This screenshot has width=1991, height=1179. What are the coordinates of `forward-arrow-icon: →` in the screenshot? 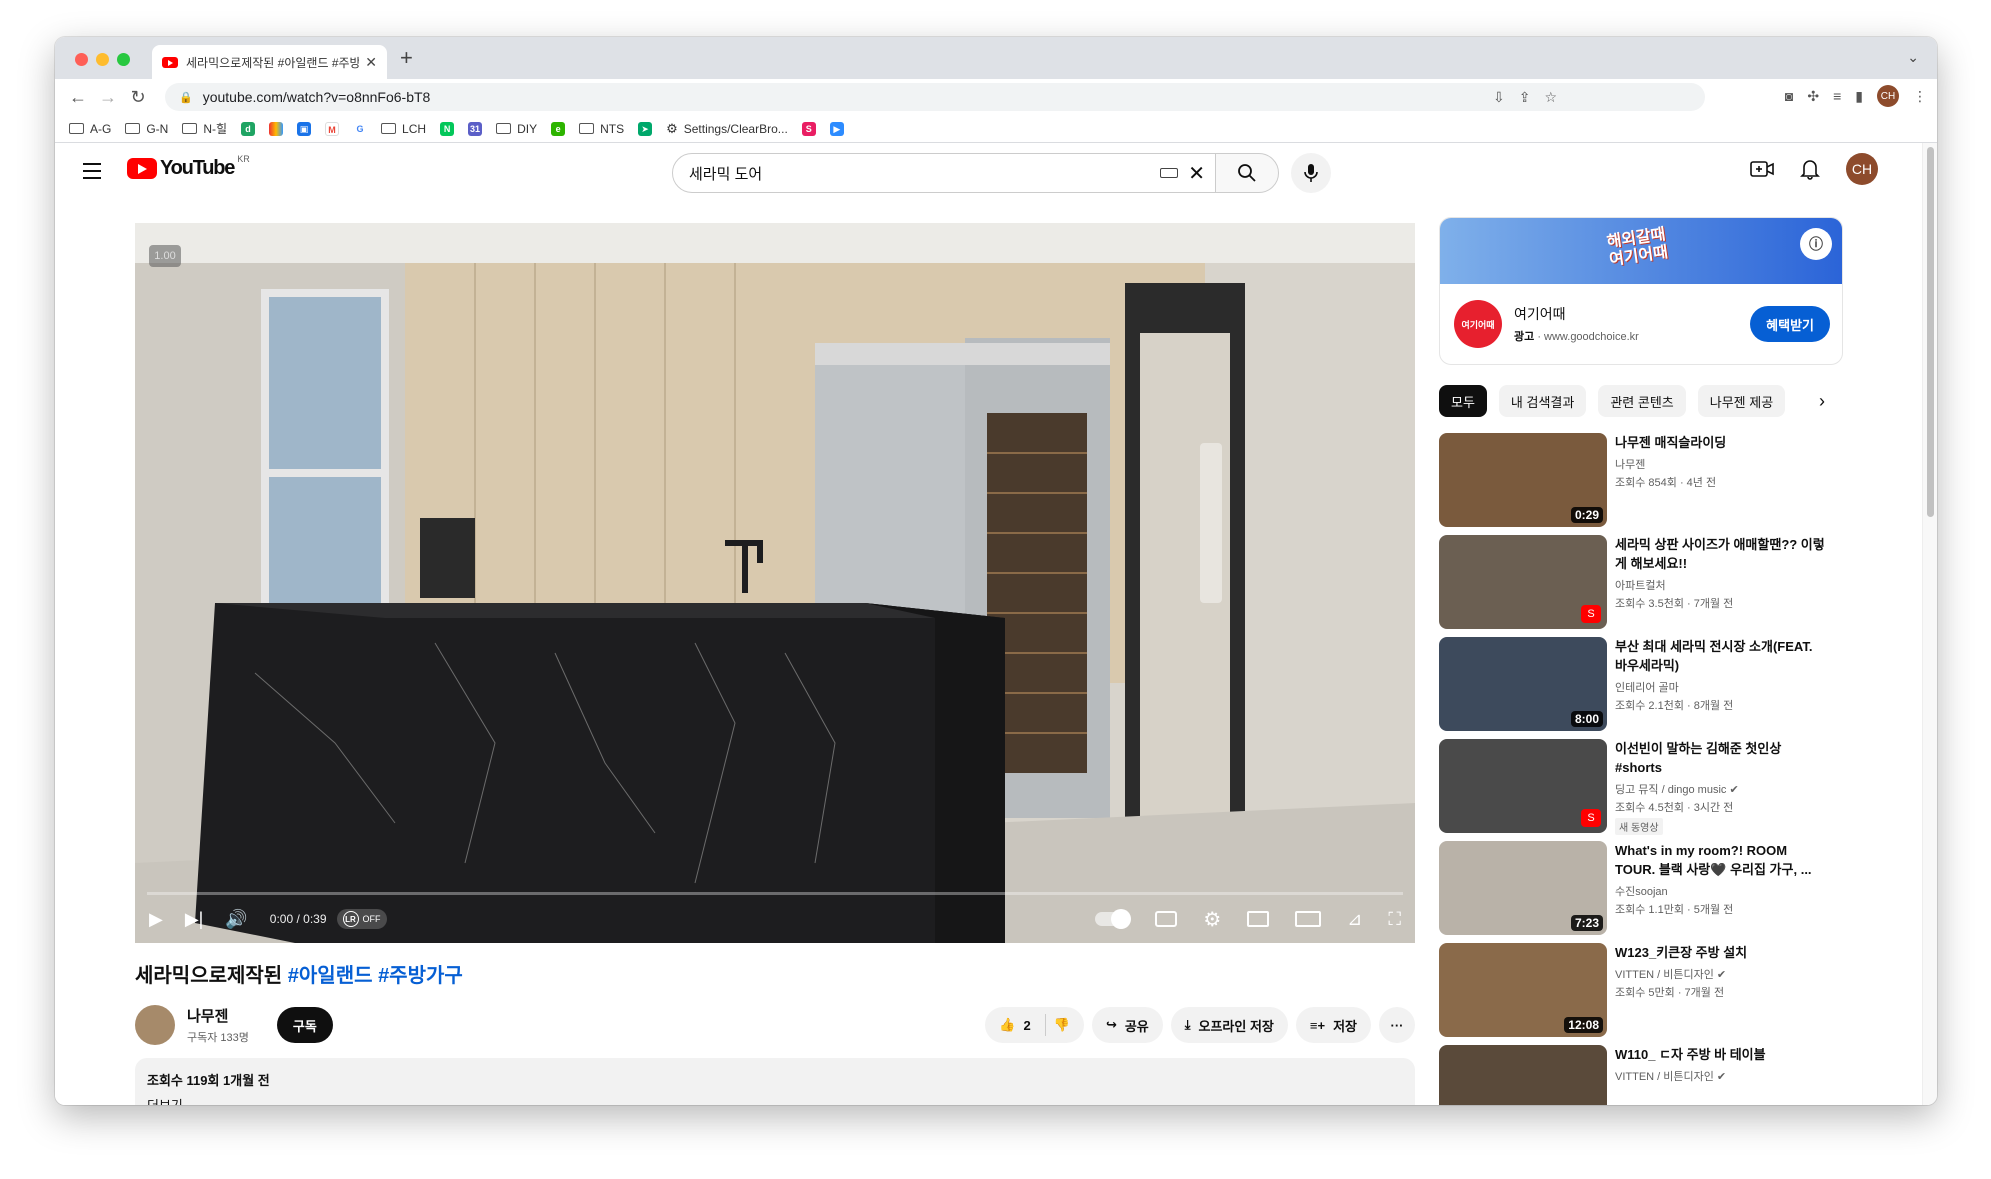 It's located at (108, 97).